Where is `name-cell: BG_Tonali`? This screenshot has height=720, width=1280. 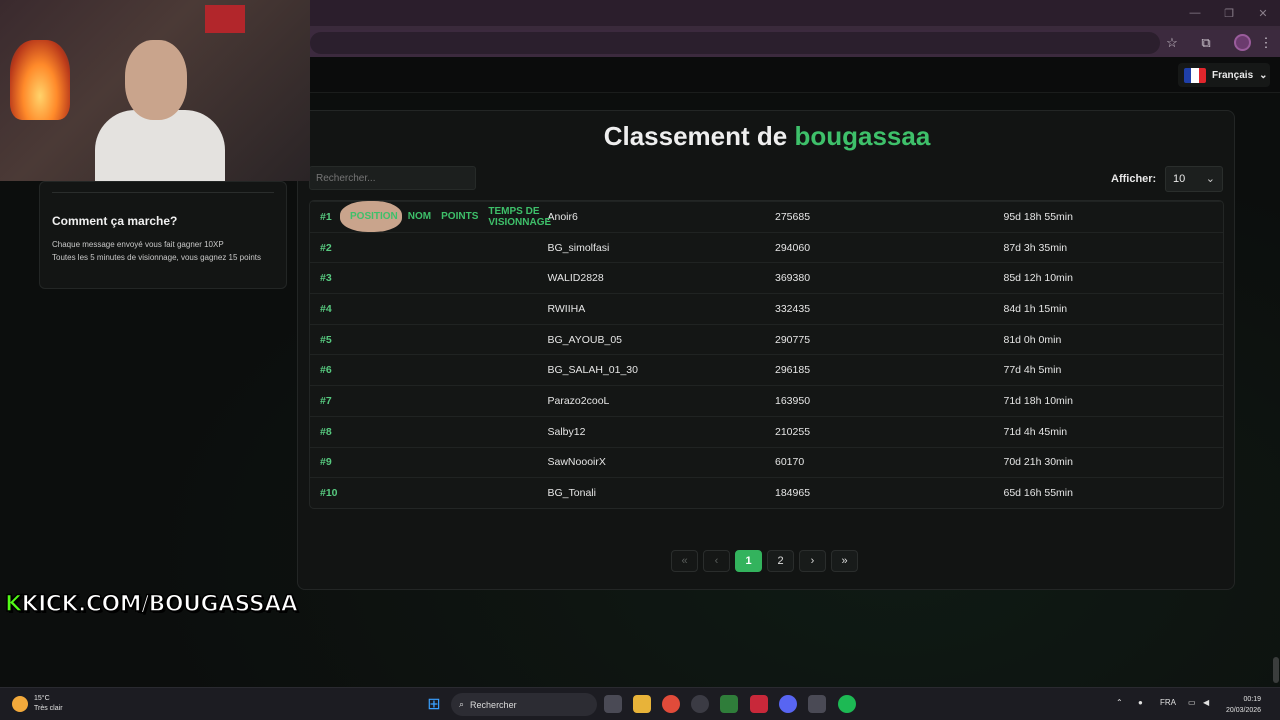
name-cell: BG_Tonali is located at coordinates (571, 493).